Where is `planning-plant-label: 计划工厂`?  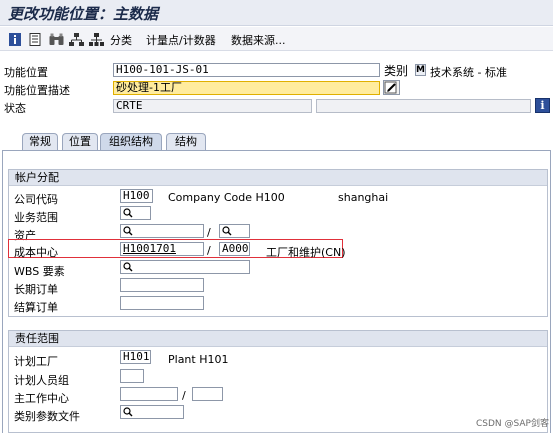
planning-plant-label: 计划工厂 is located at coordinates (36, 361).